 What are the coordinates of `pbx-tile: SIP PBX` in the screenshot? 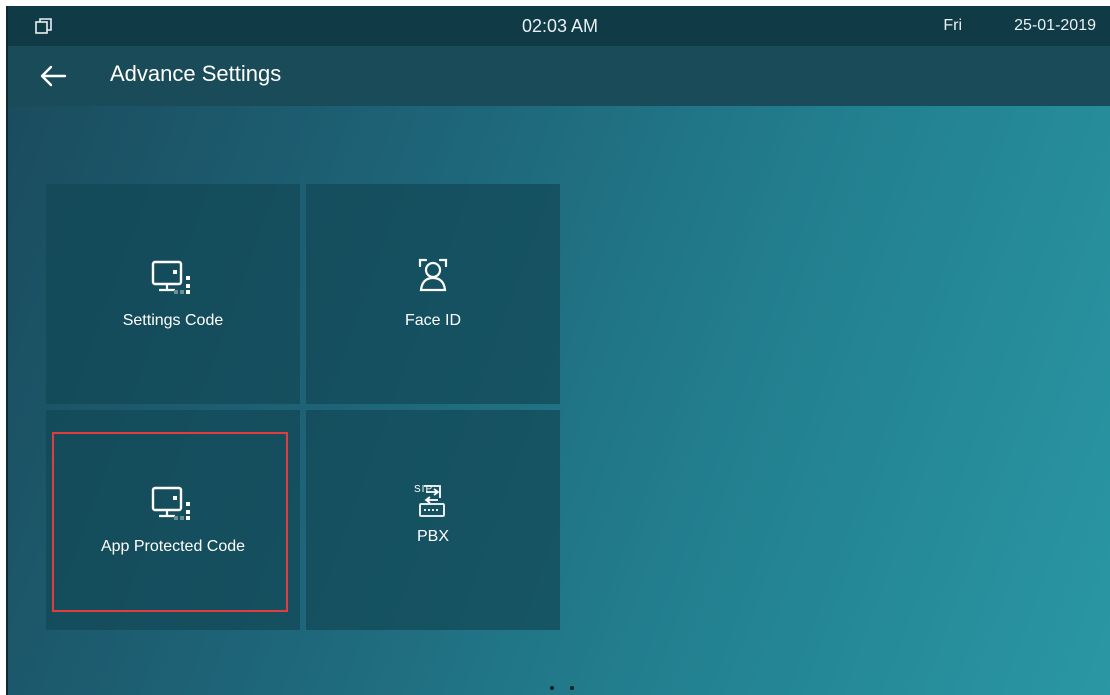 It's located at (433, 520).